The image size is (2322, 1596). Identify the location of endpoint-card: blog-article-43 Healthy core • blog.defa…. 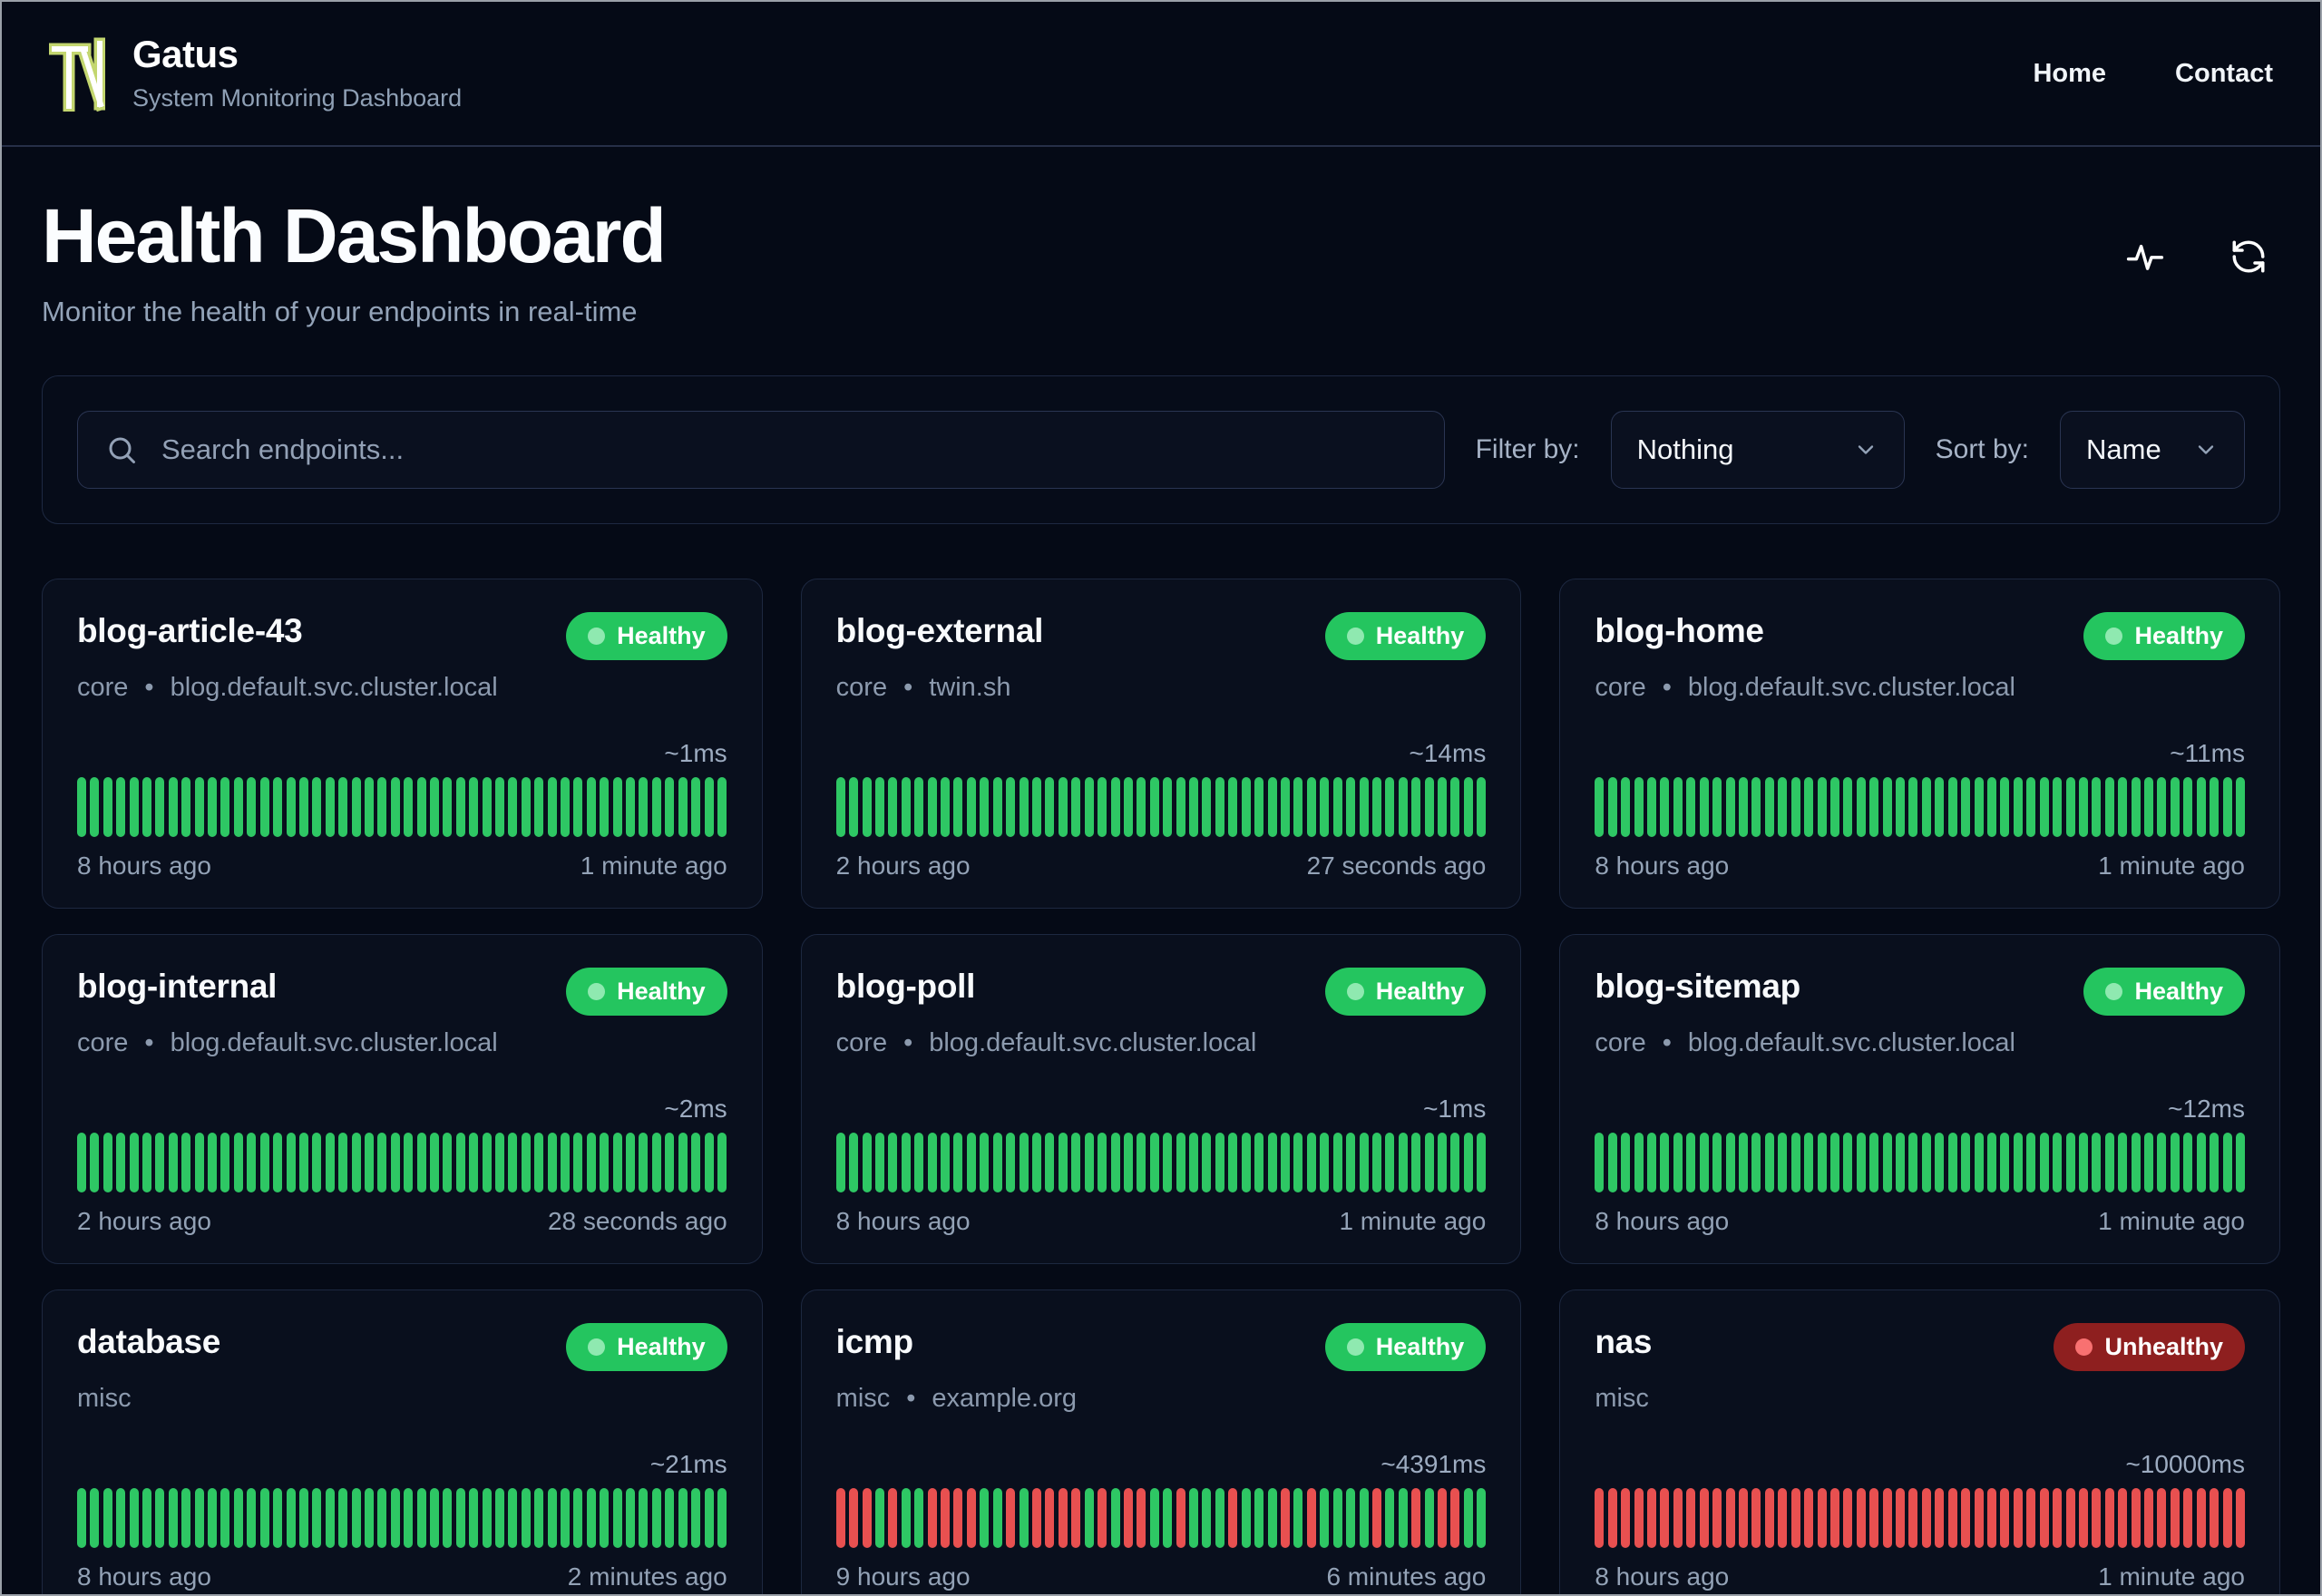
(402, 744).